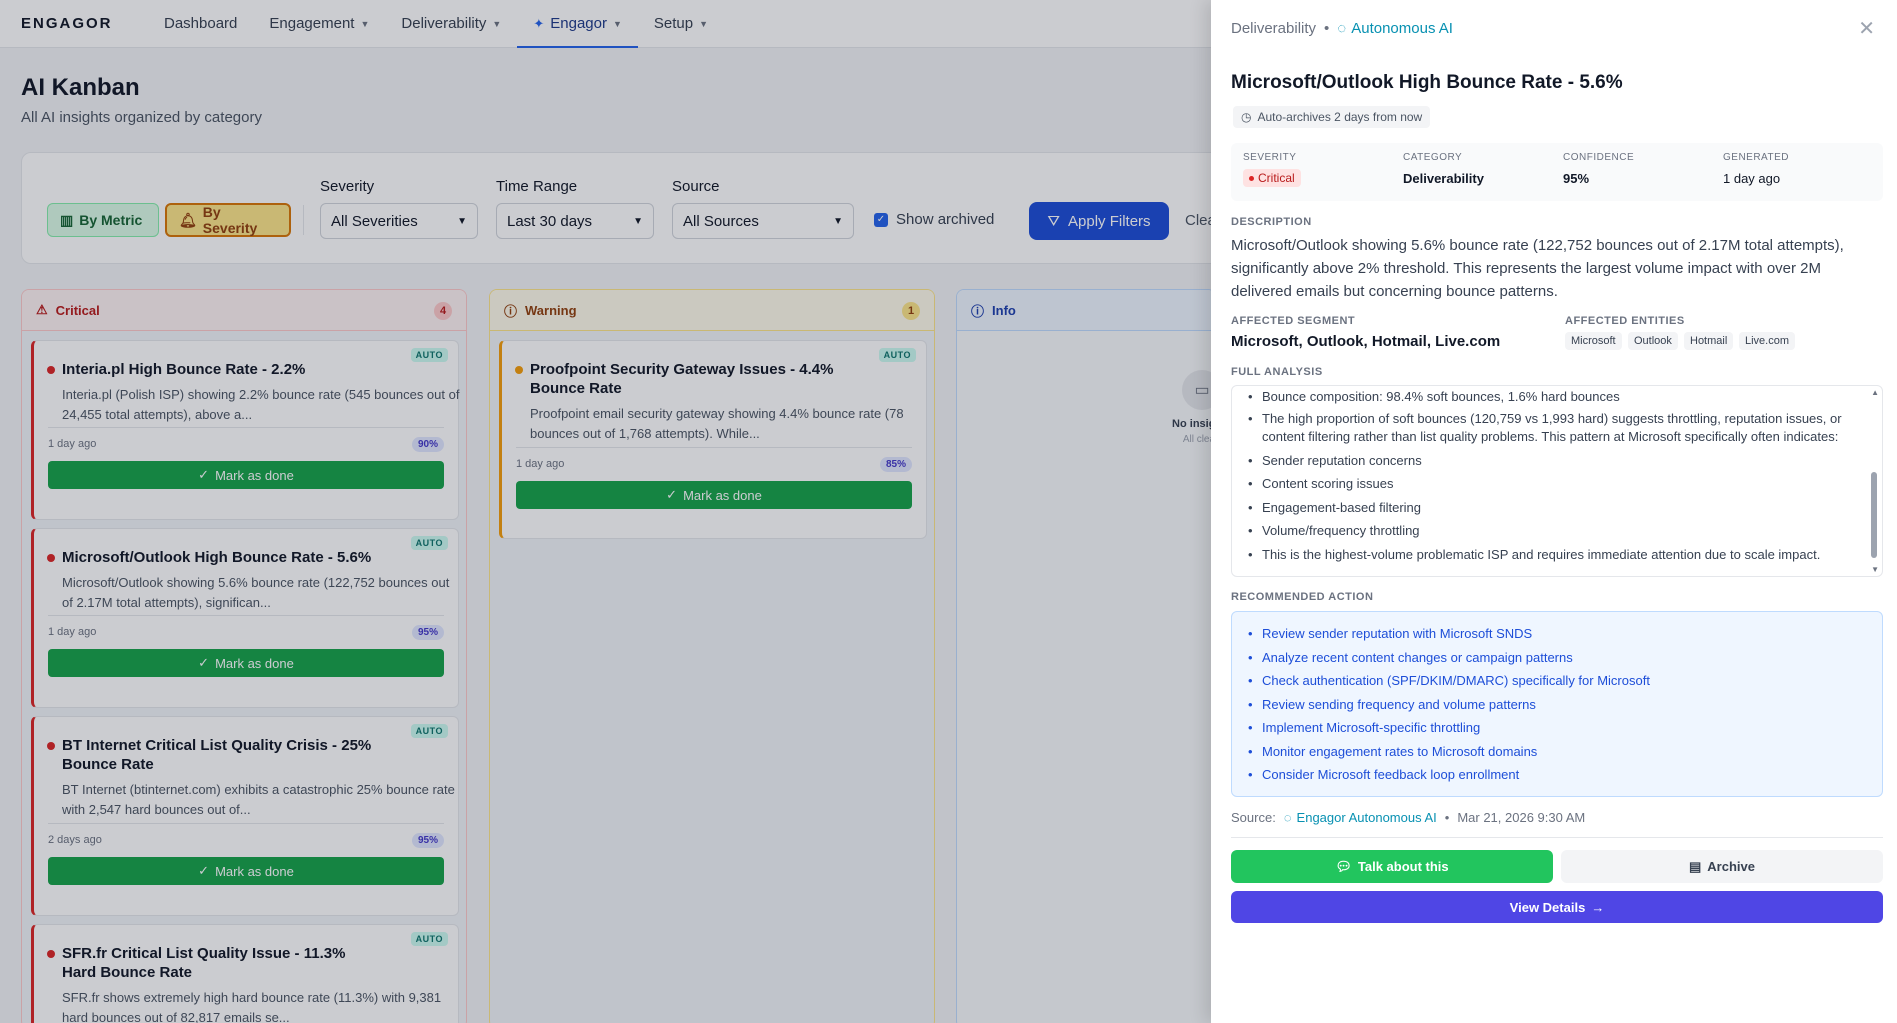  I want to click on talk-about-this-button: 💬︎ Talk about this, so click(1392, 866).